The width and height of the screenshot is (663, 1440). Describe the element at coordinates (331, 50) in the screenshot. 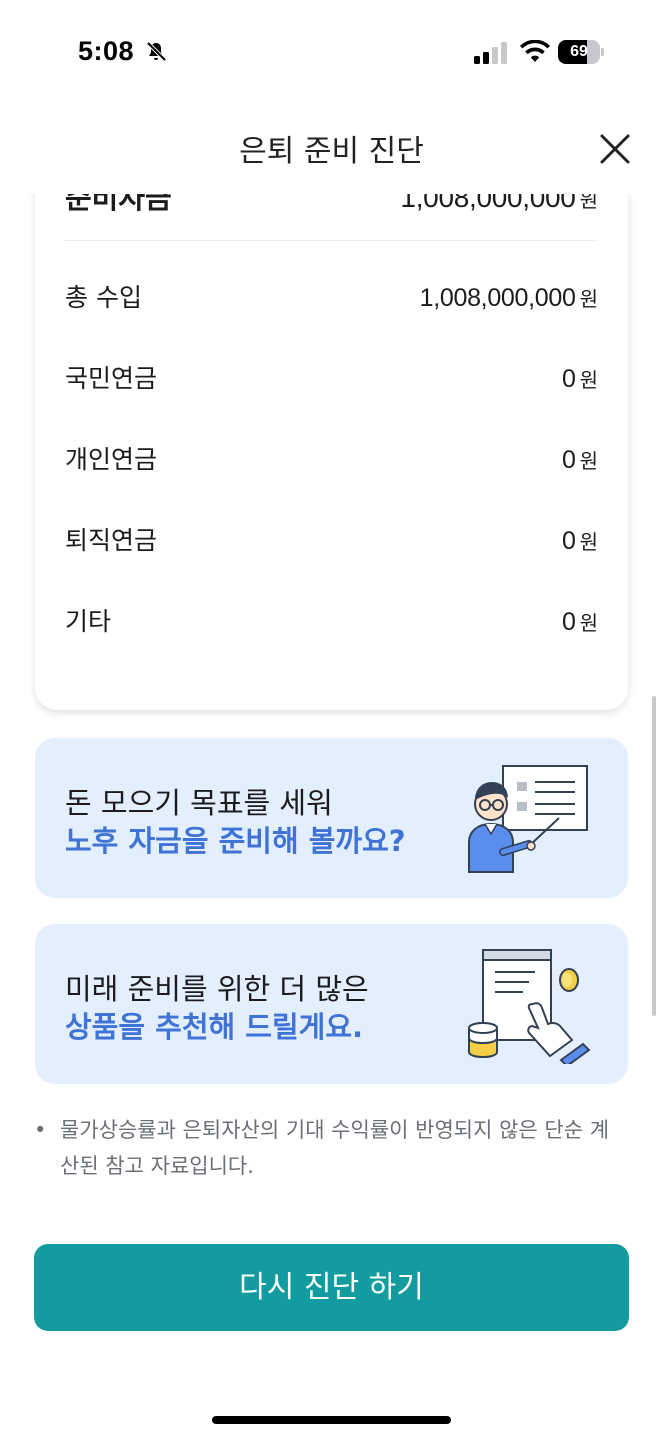

I see `status-bar: 5:08 69` at that location.